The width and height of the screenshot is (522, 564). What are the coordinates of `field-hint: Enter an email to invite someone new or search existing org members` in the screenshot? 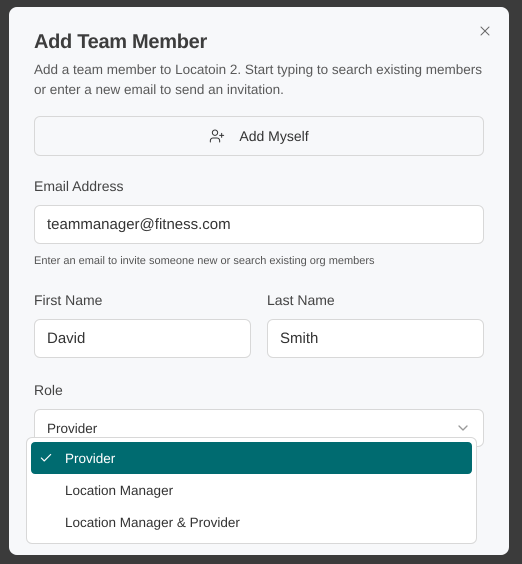 It's located at (205, 261).